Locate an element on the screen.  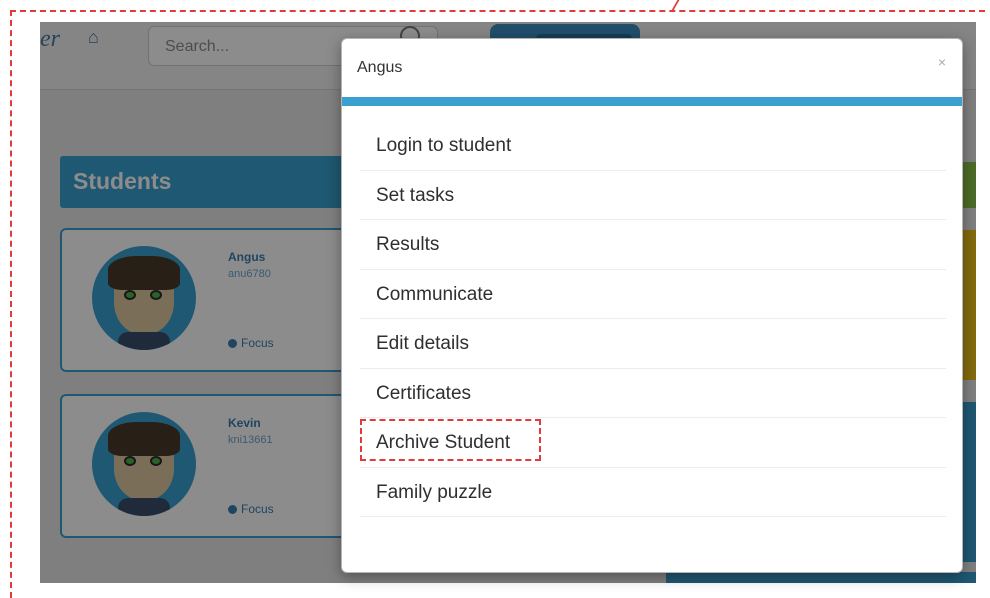
menu-item-edit-details: Edit details is located at coordinates (653, 344).